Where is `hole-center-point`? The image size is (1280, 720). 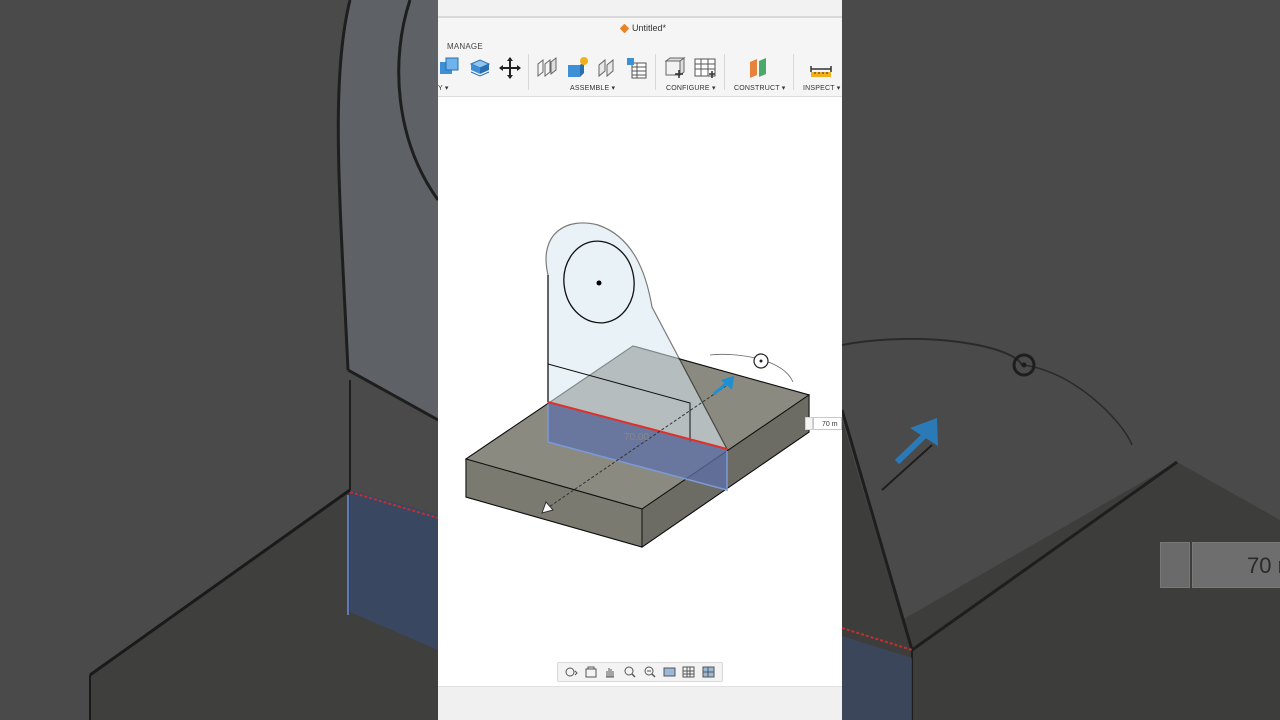 hole-center-point is located at coordinates (599, 283).